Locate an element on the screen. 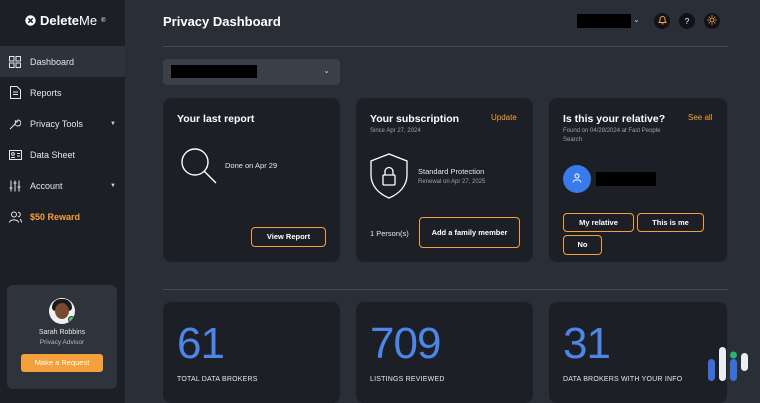  sidebar-item-privacy-tools: Privacy Tools ▼ is located at coordinates (62, 123).